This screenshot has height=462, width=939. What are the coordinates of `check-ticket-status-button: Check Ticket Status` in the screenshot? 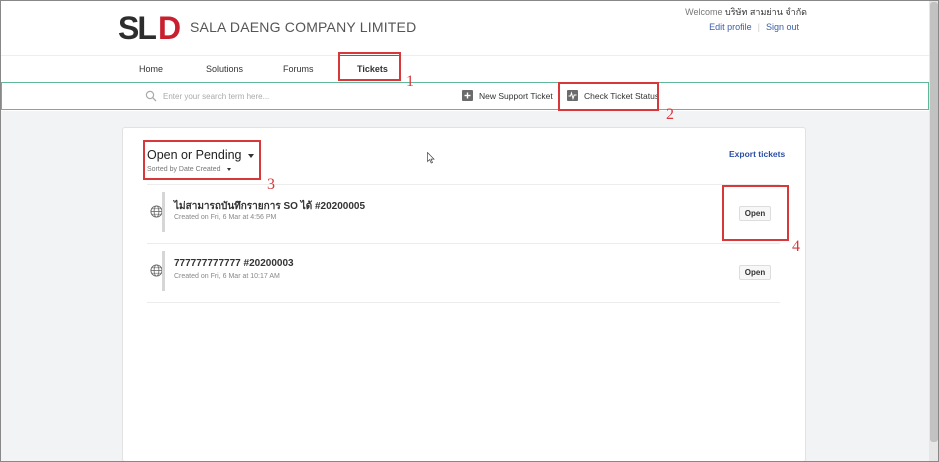 It's located at (613, 95).